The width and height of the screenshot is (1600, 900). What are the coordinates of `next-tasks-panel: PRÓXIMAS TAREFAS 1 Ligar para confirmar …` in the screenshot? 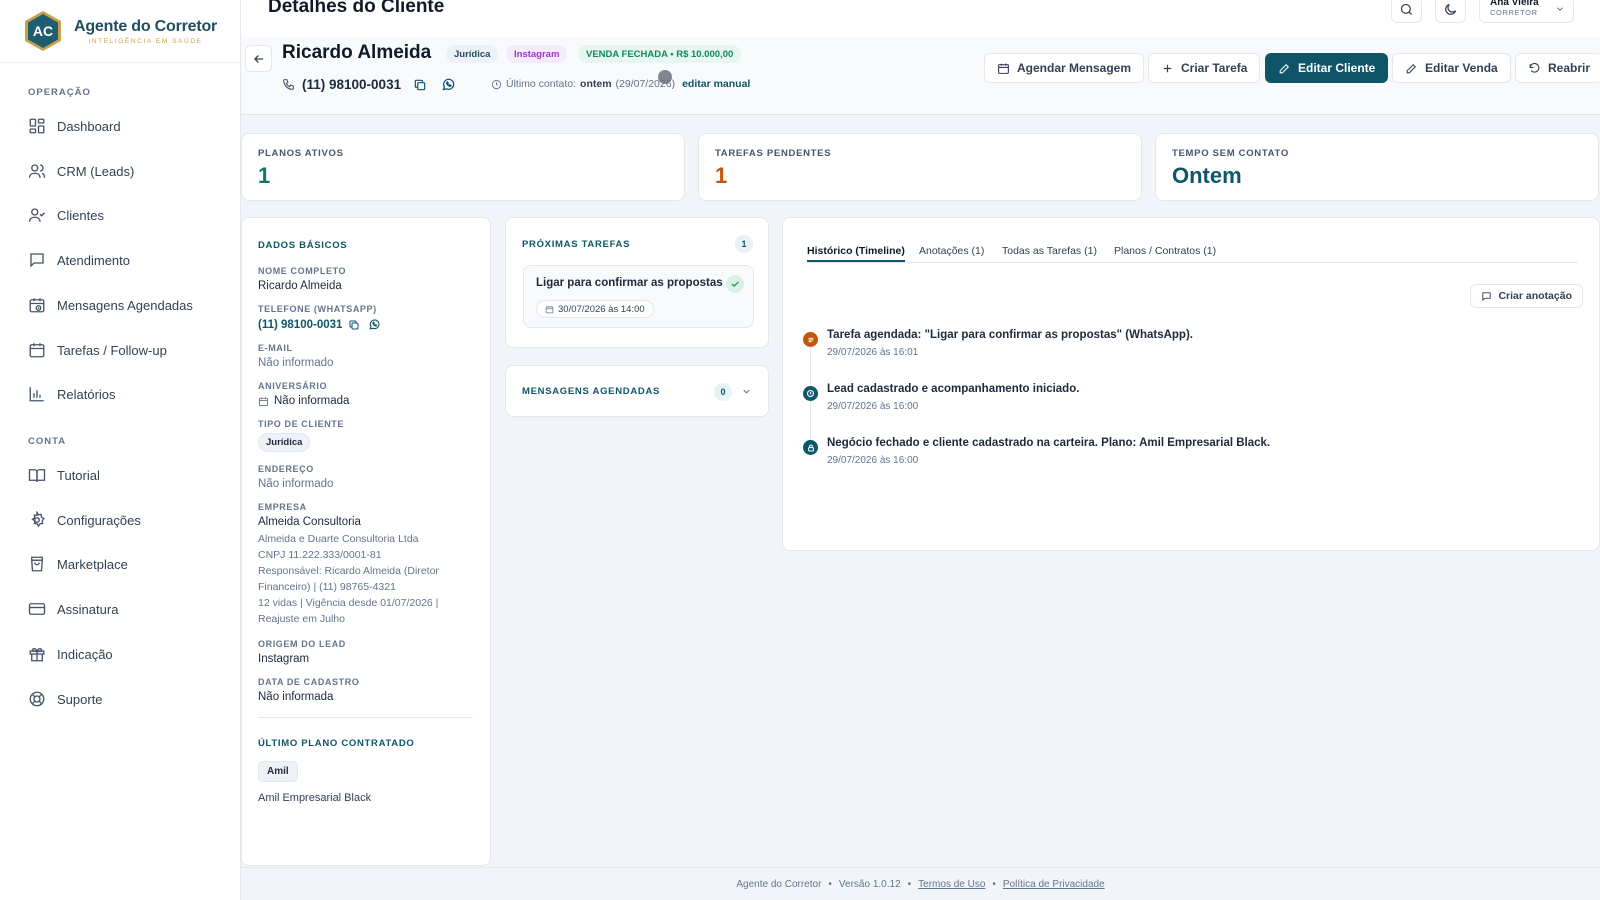 It's located at (637, 282).